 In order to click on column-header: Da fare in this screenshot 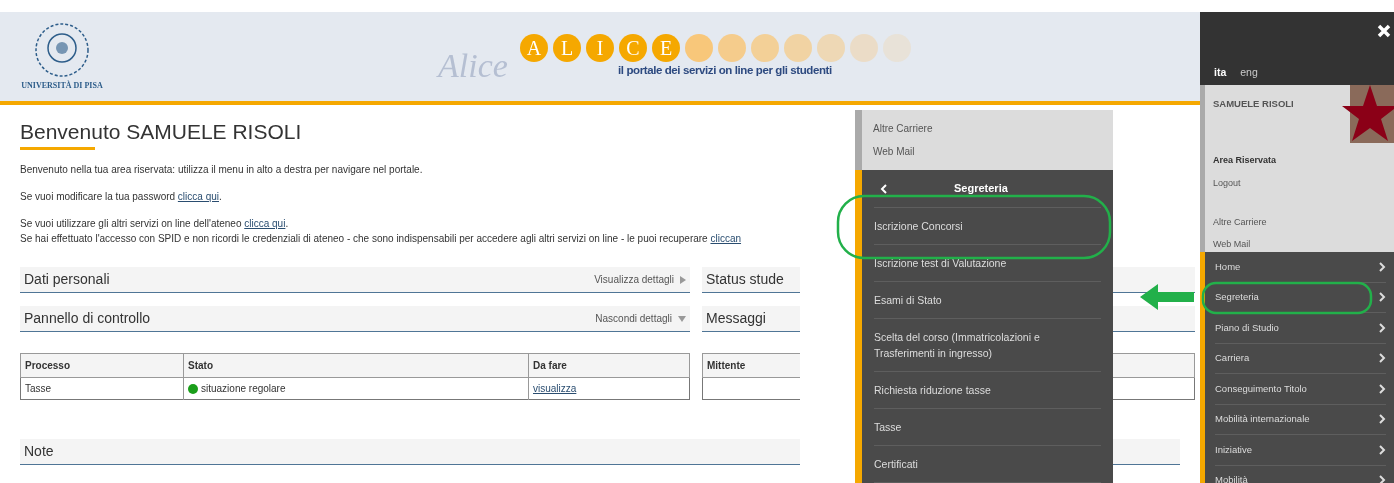, I will do `click(609, 365)`.